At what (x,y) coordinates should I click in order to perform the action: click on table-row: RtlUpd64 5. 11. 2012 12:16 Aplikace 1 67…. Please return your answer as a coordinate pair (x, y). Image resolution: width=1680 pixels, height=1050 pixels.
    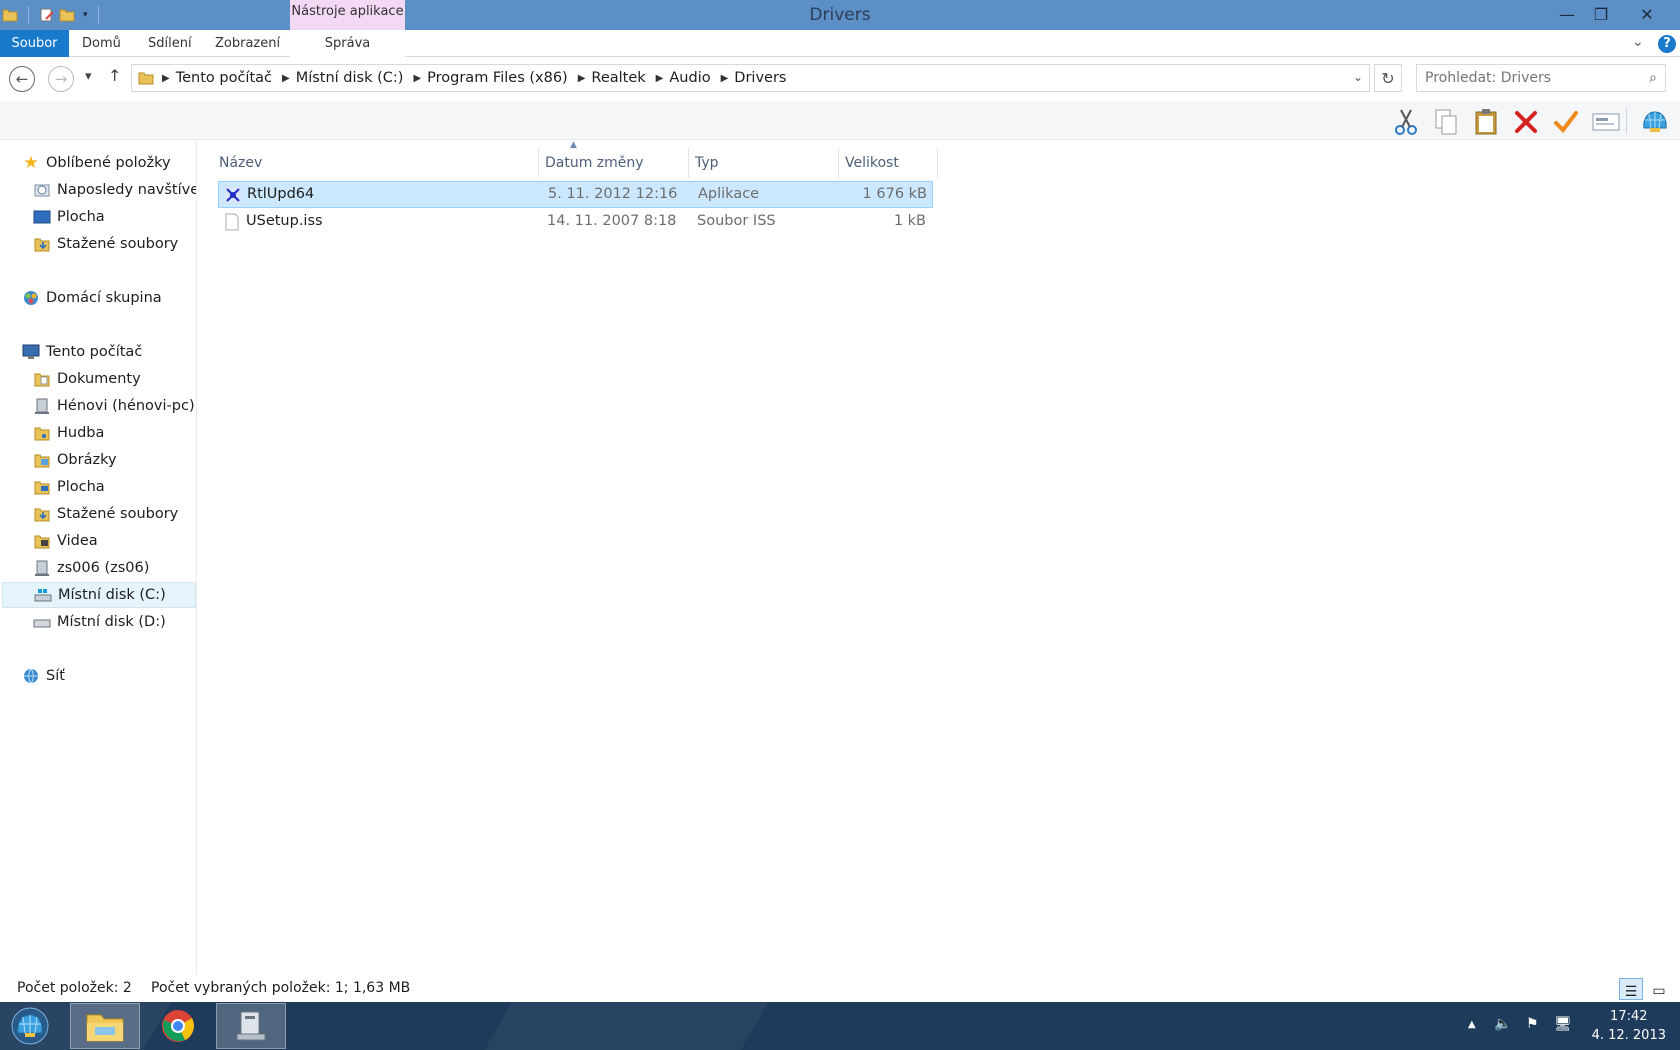
    Looking at the image, I should click on (575, 194).